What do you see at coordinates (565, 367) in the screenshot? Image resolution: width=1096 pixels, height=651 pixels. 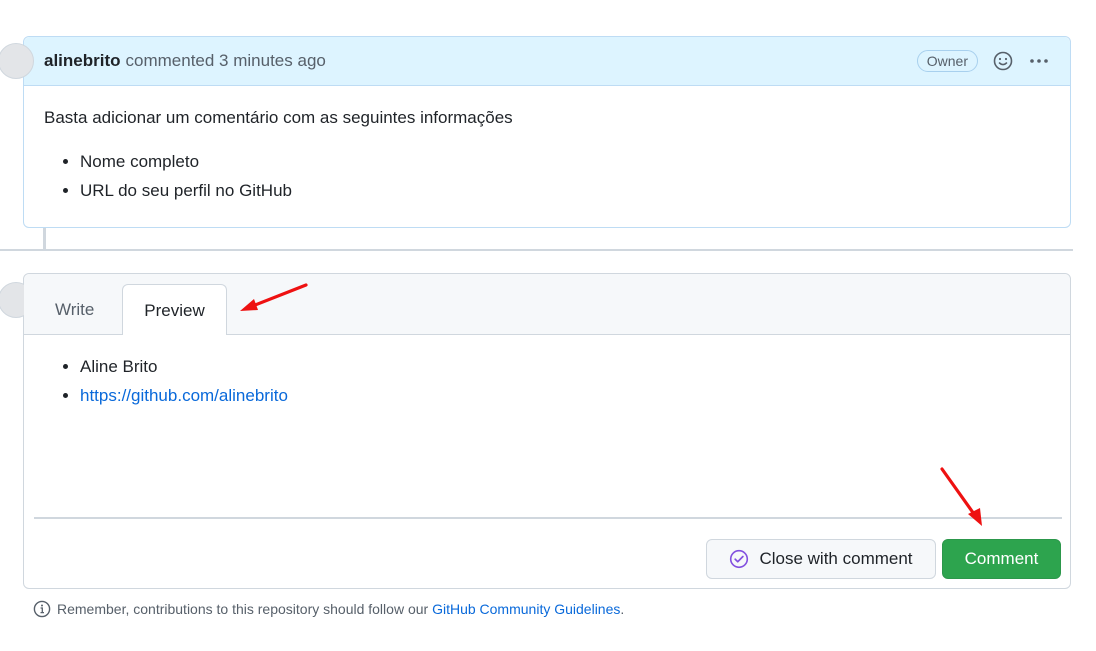 I see `list-item: Aline Brito` at bounding box center [565, 367].